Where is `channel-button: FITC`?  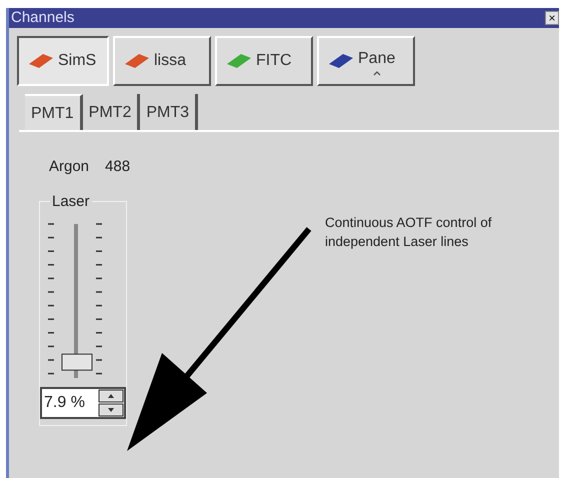 channel-button: FITC is located at coordinates (264, 61).